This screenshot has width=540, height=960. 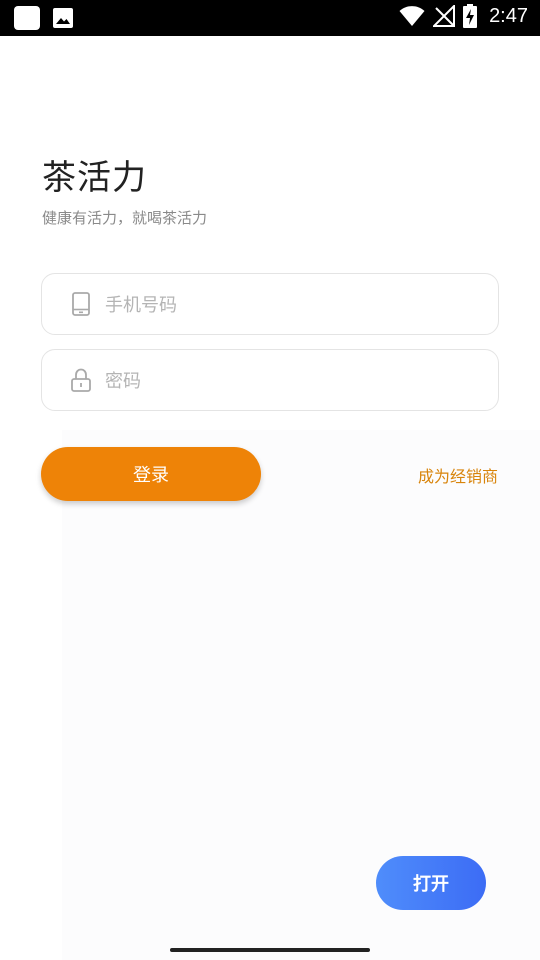 What do you see at coordinates (412, 16) in the screenshot?
I see `wifi-icon` at bounding box center [412, 16].